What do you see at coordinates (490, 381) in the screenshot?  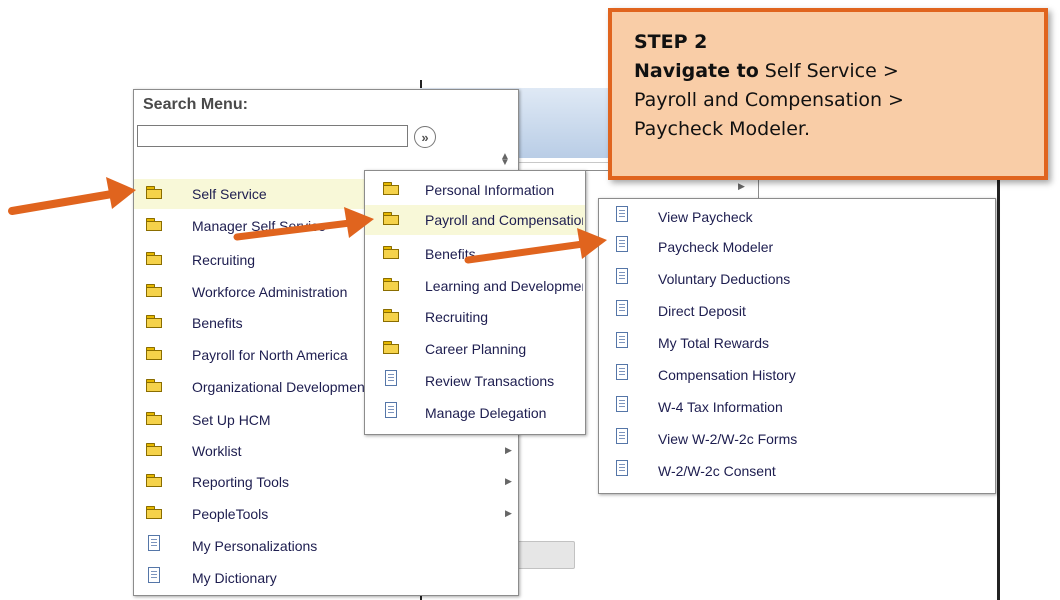 I see `submenu-item-label: Review Transactions` at bounding box center [490, 381].